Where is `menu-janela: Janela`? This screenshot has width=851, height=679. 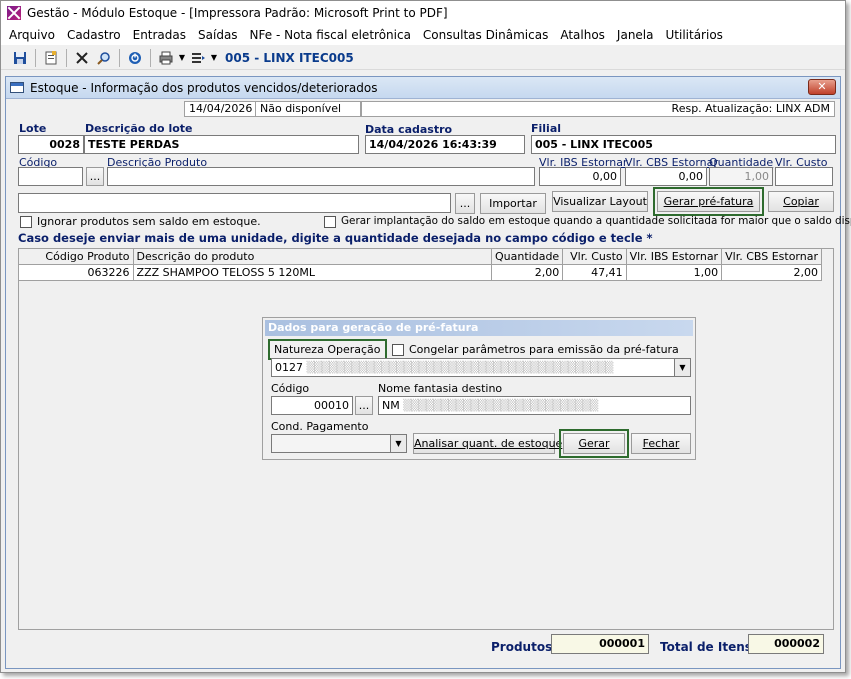
menu-janela: Janela is located at coordinates (635, 35).